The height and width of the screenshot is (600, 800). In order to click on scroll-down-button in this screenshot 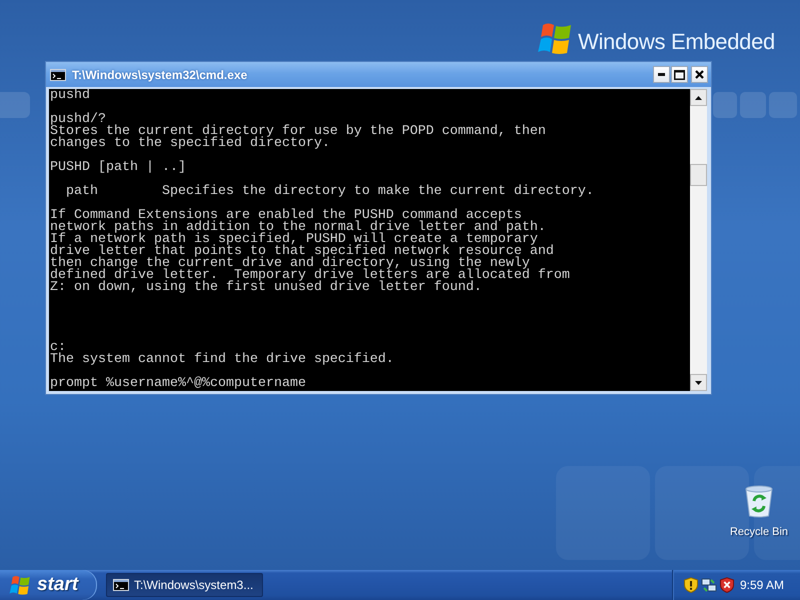, I will do `click(698, 382)`.